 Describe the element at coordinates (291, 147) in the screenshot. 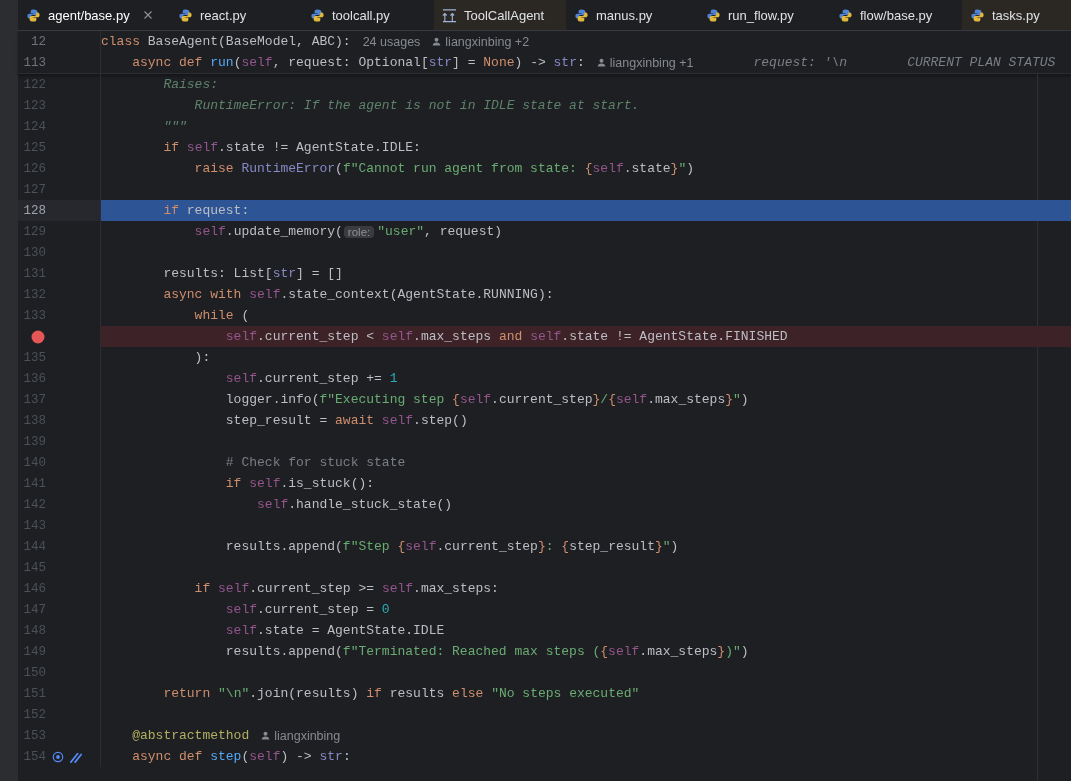

I see `code-text: if self.state != AgentState.IDLE:` at that location.